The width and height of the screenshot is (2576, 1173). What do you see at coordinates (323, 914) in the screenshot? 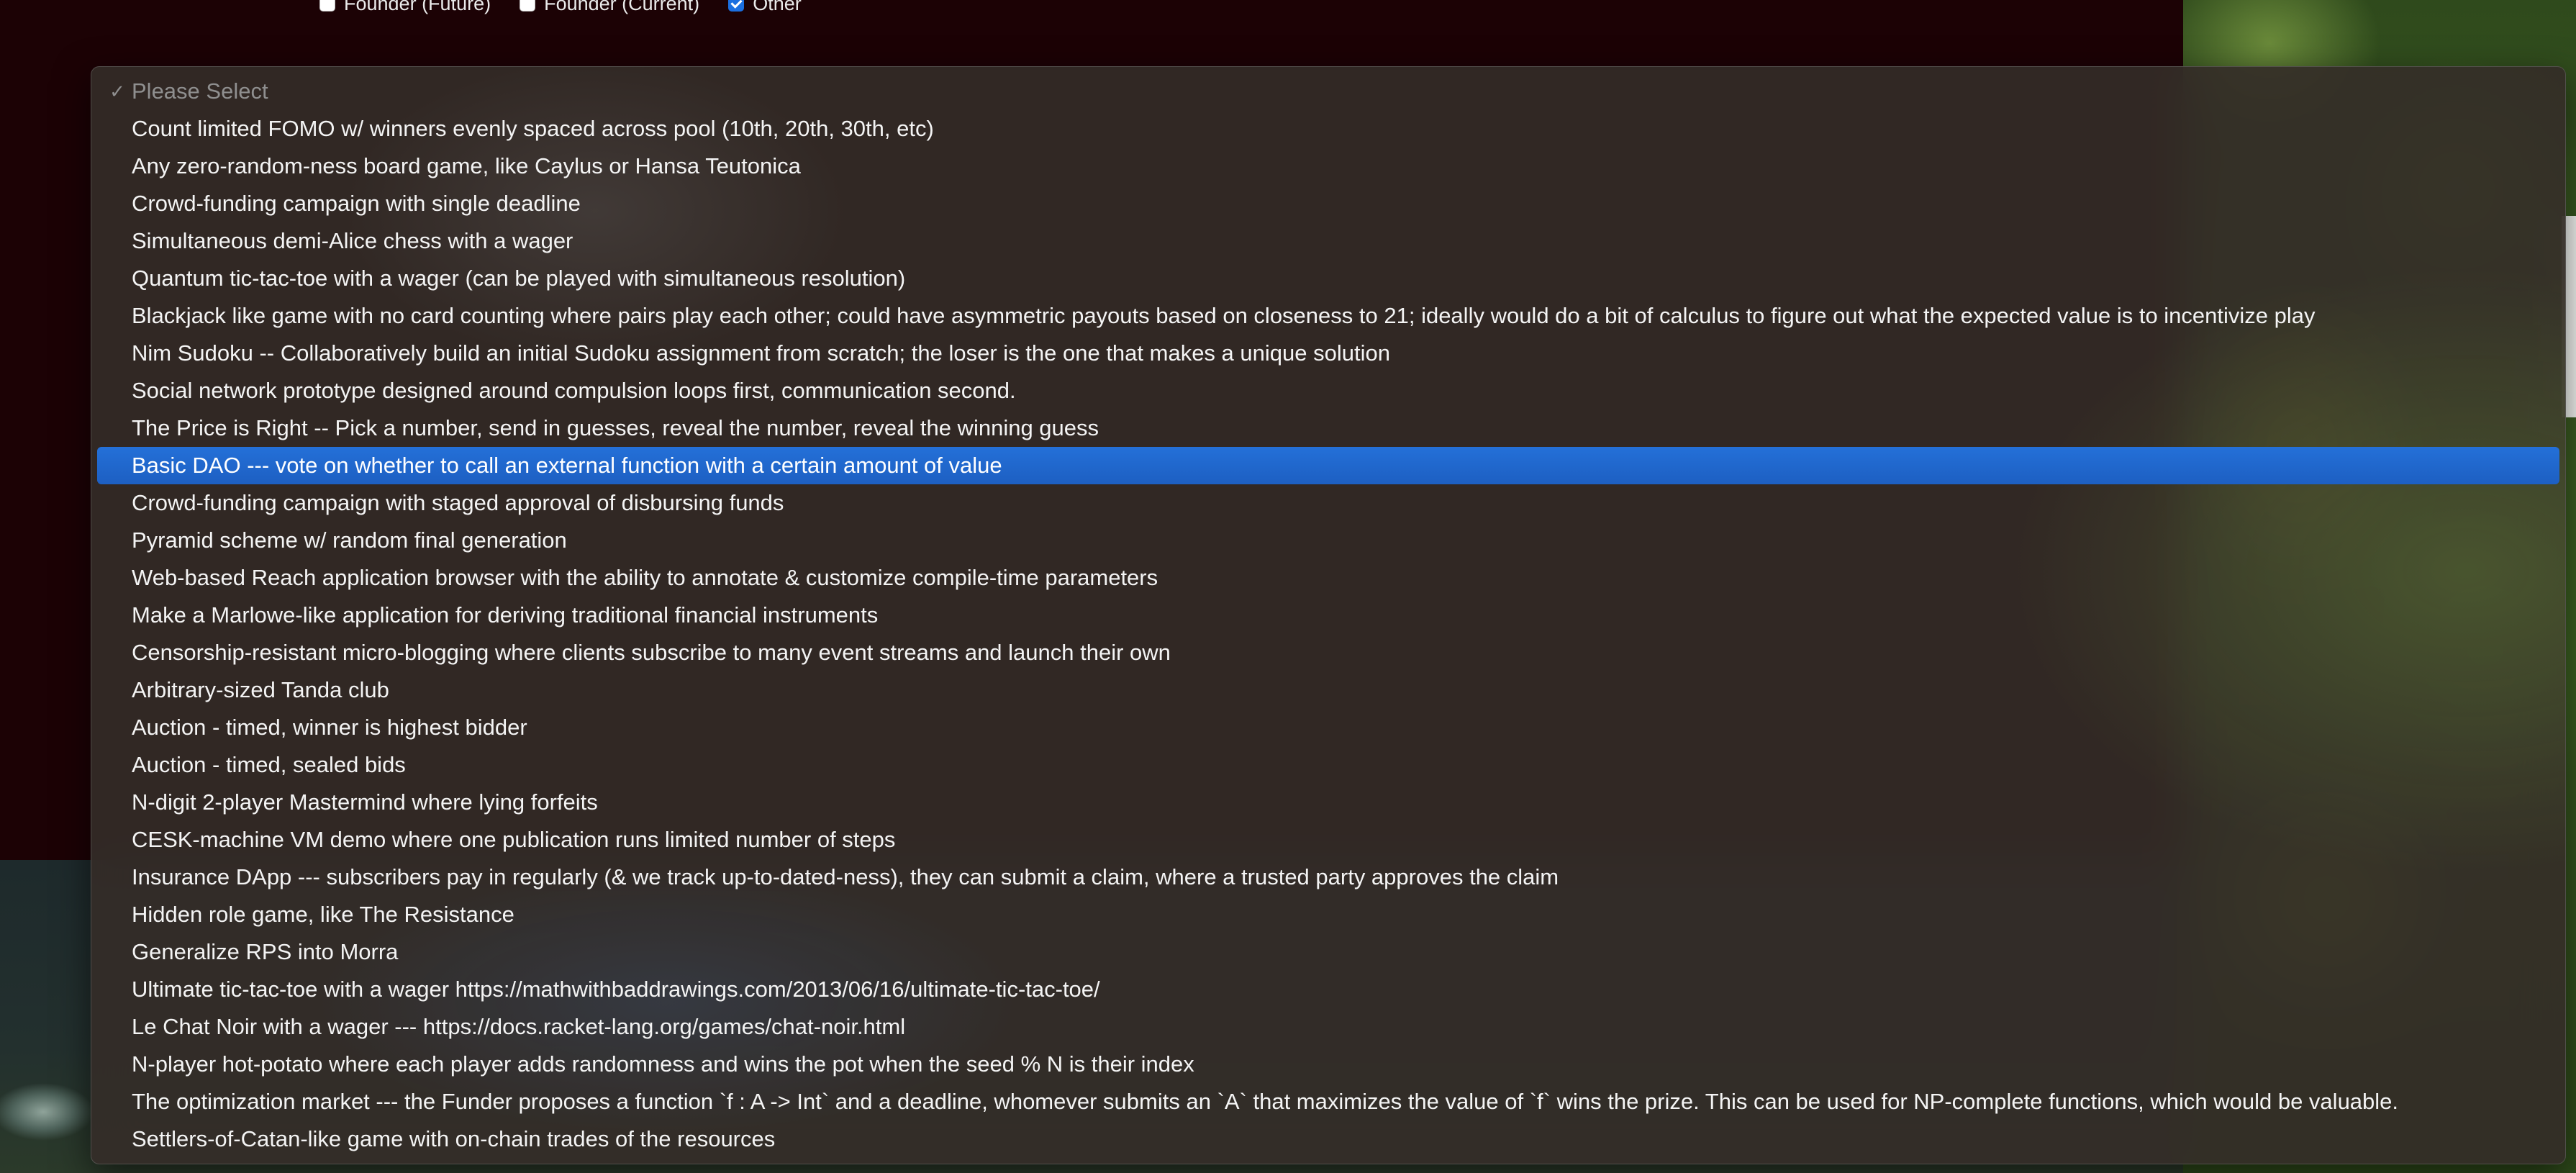
I see `dropdown-option-label: Hidden role game, like The Resistance` at bounding box center [323, 914].